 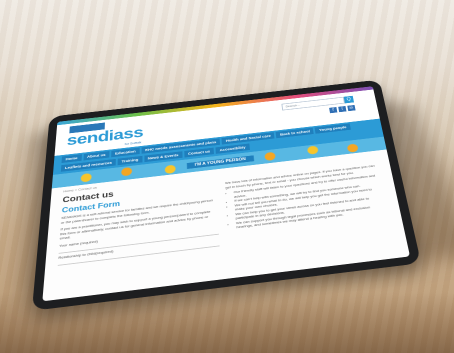 What do you see at coordinates (349, 99) in the screenshot?
I see `search-icon: Q` at bounding box center [349, 99].